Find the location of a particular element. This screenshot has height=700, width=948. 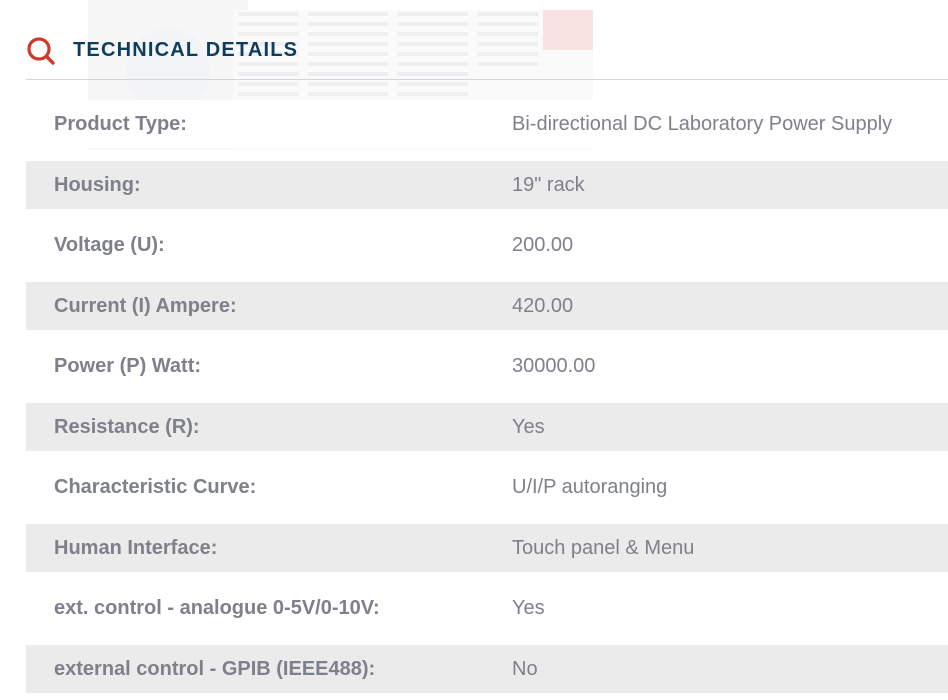

spec-value: 19" rack is located at coordinates (548, 184).